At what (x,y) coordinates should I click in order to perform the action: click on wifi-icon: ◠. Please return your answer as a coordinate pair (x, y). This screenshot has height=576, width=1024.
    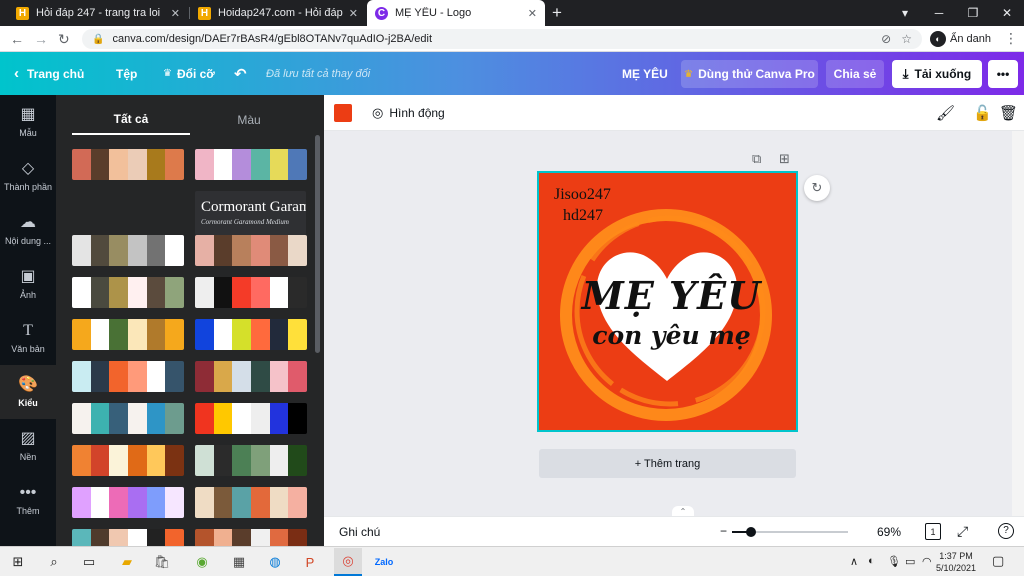
    Looking at the image, I should click on (927, 561).